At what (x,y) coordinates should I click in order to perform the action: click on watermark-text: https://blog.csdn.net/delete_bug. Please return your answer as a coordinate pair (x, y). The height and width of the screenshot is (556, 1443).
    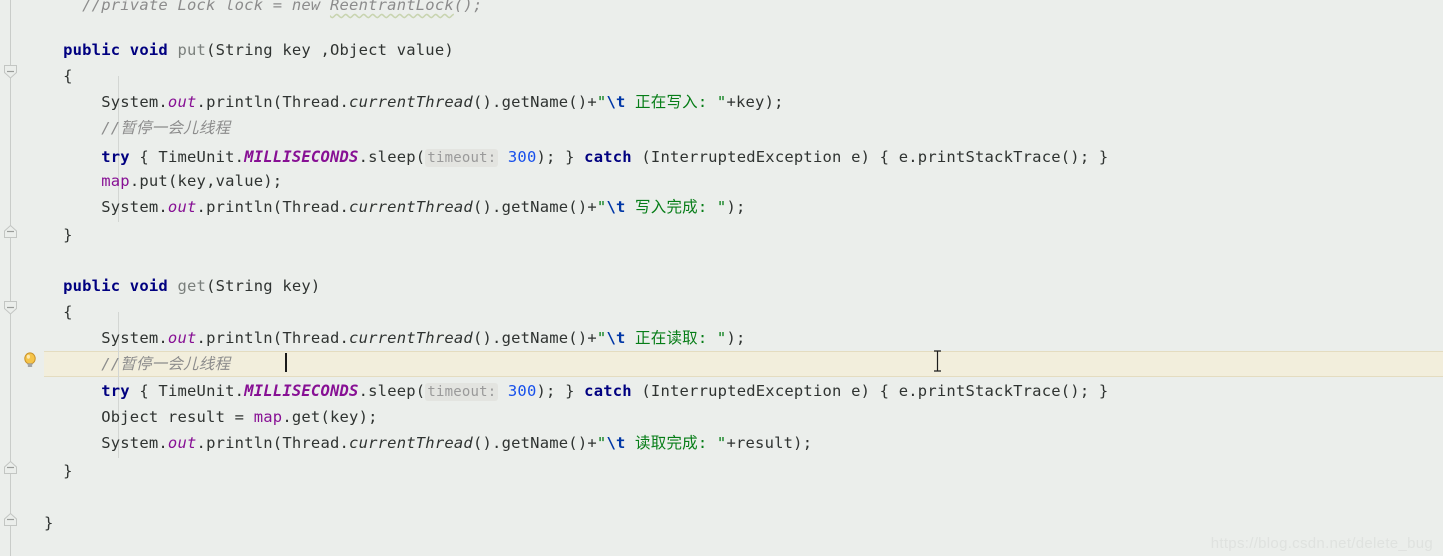
    Looking at the image, I should click on (1321, 543).